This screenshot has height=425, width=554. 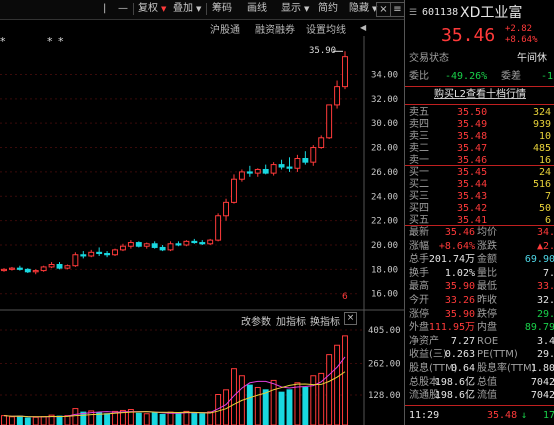 What do you see at coordinates (384, 222) in the screenshot?
I see `price-axis-label: 22.00` at bounding box center [384, 222].